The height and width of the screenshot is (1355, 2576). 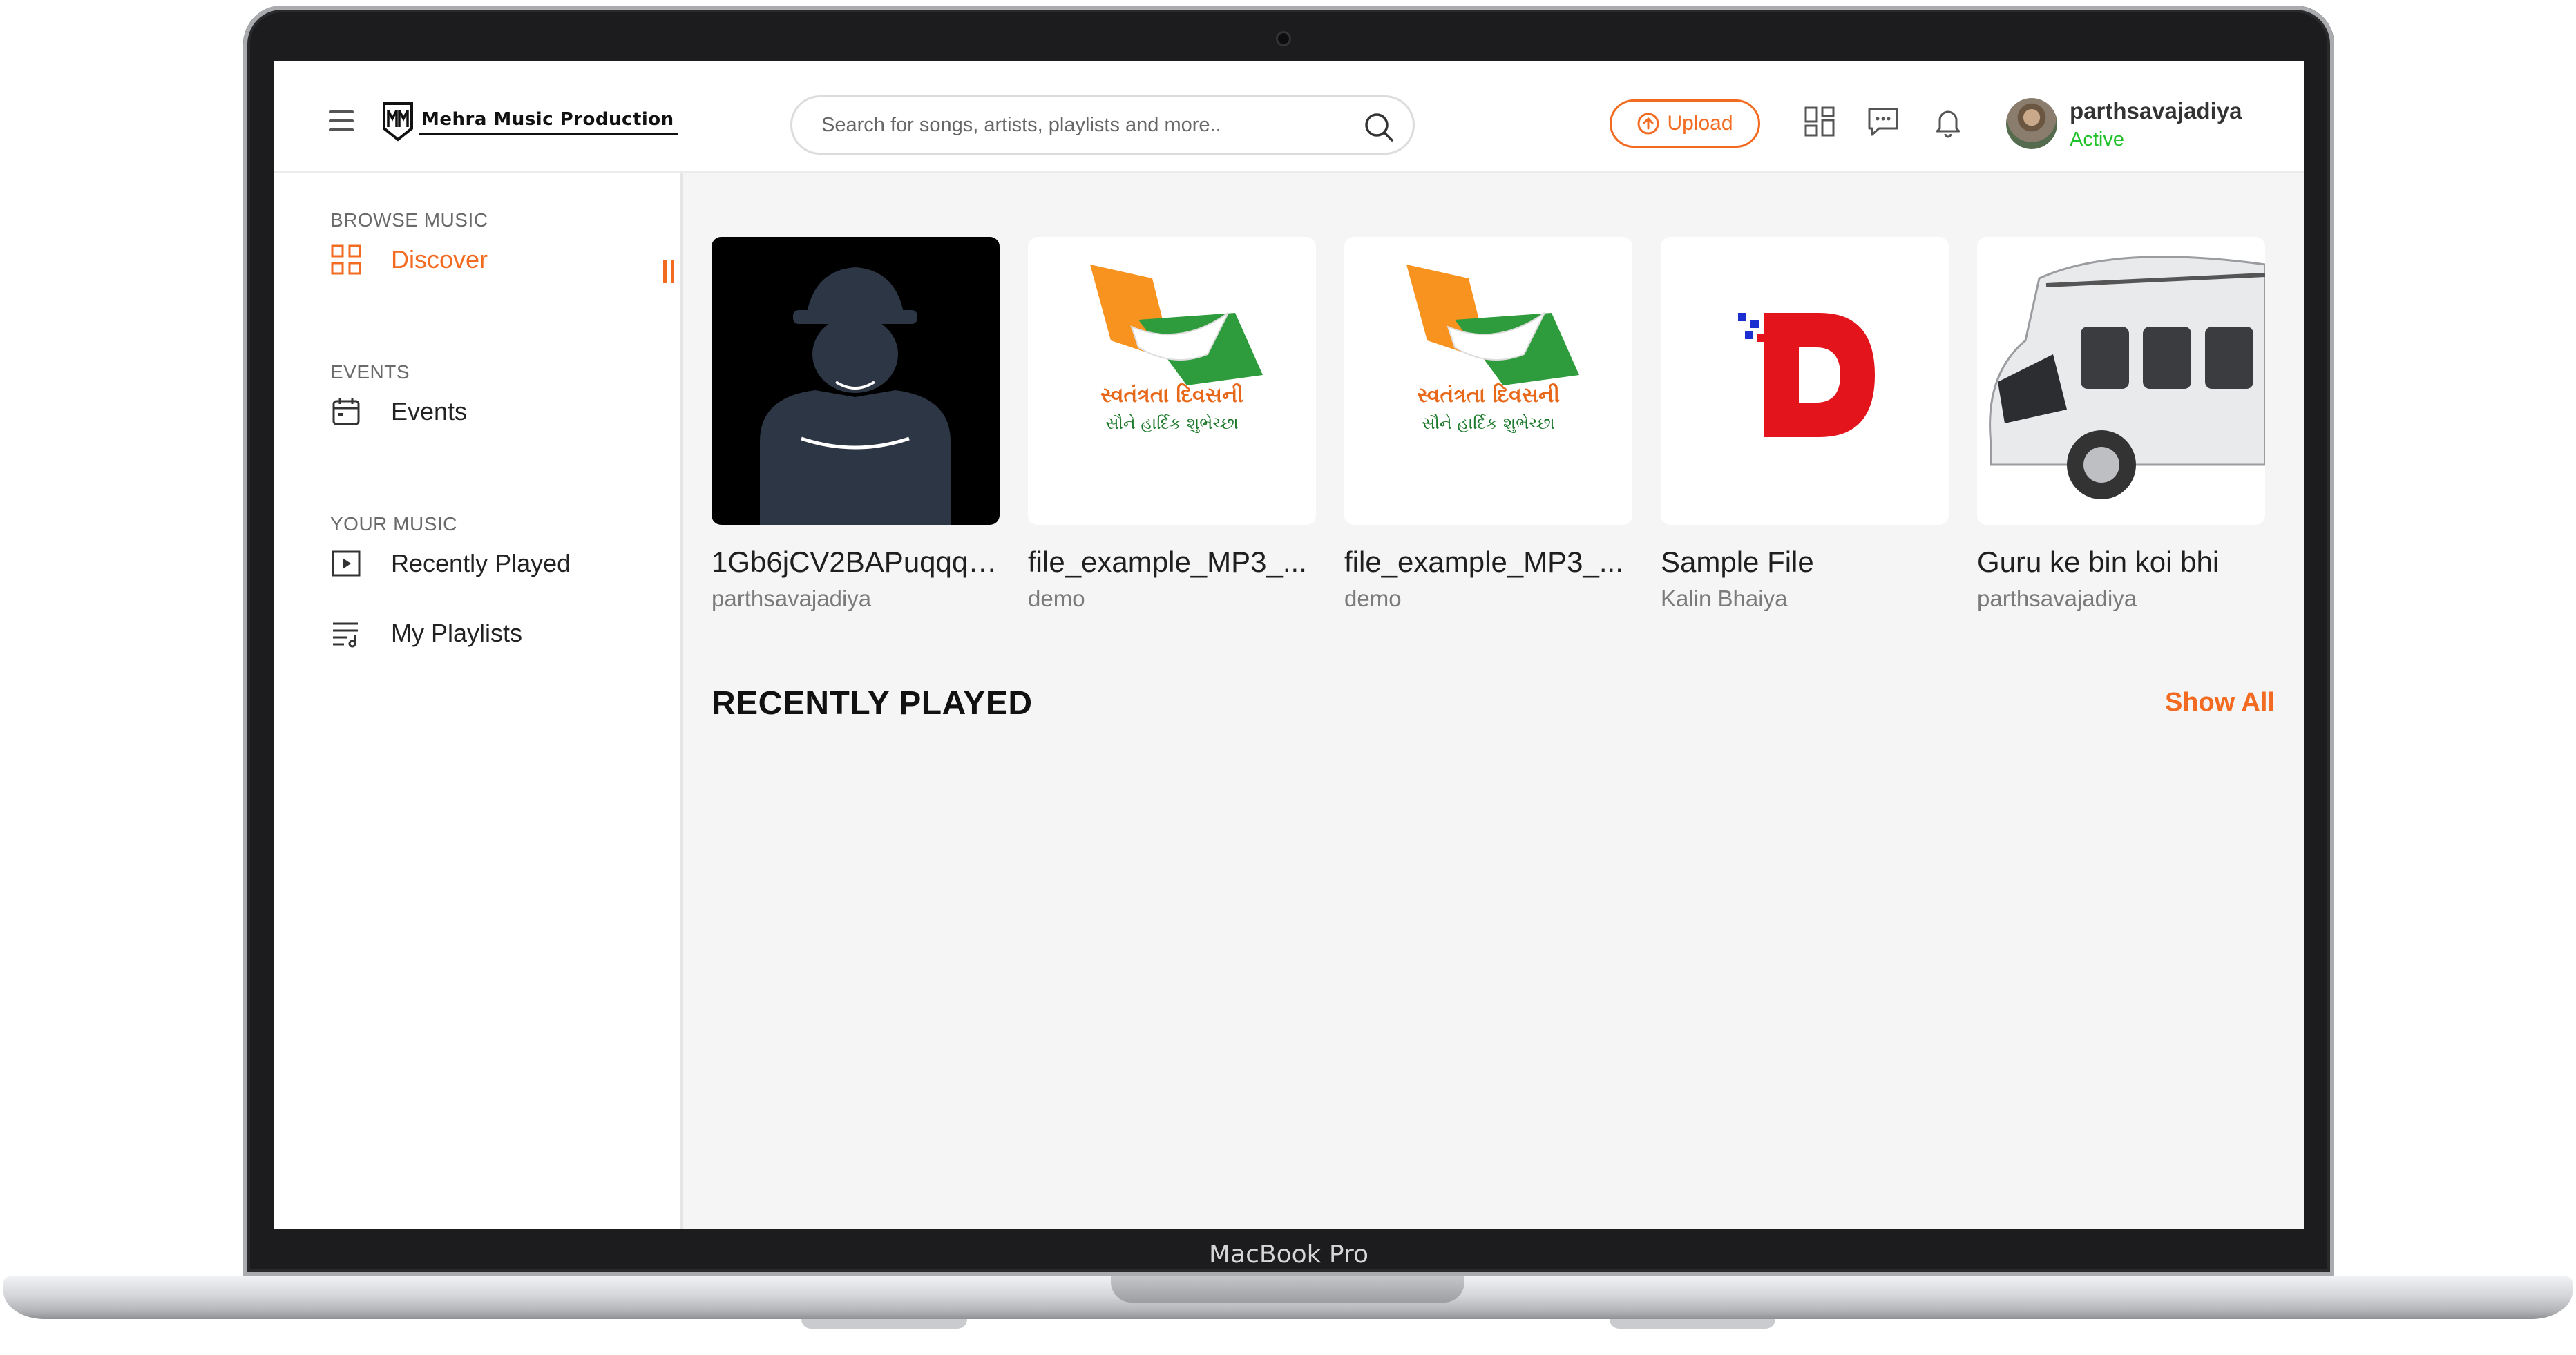 I want to click on upload-button: Upload, so click(x=1685, y=123).